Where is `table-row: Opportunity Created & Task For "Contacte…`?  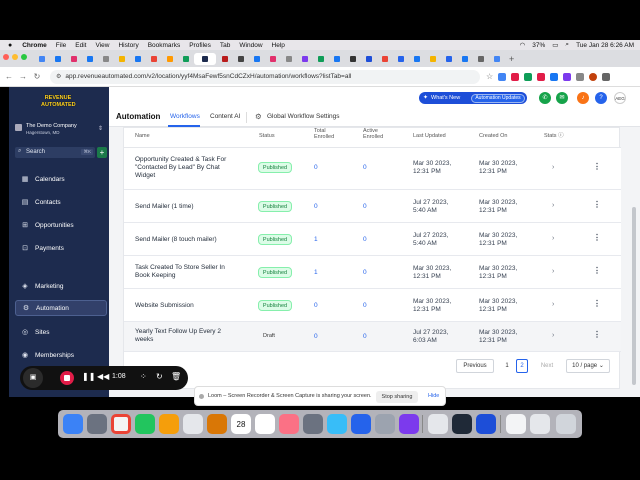 table-row: Opportunity Created & Task For "Contacte… is located at coordinates (372, 169).